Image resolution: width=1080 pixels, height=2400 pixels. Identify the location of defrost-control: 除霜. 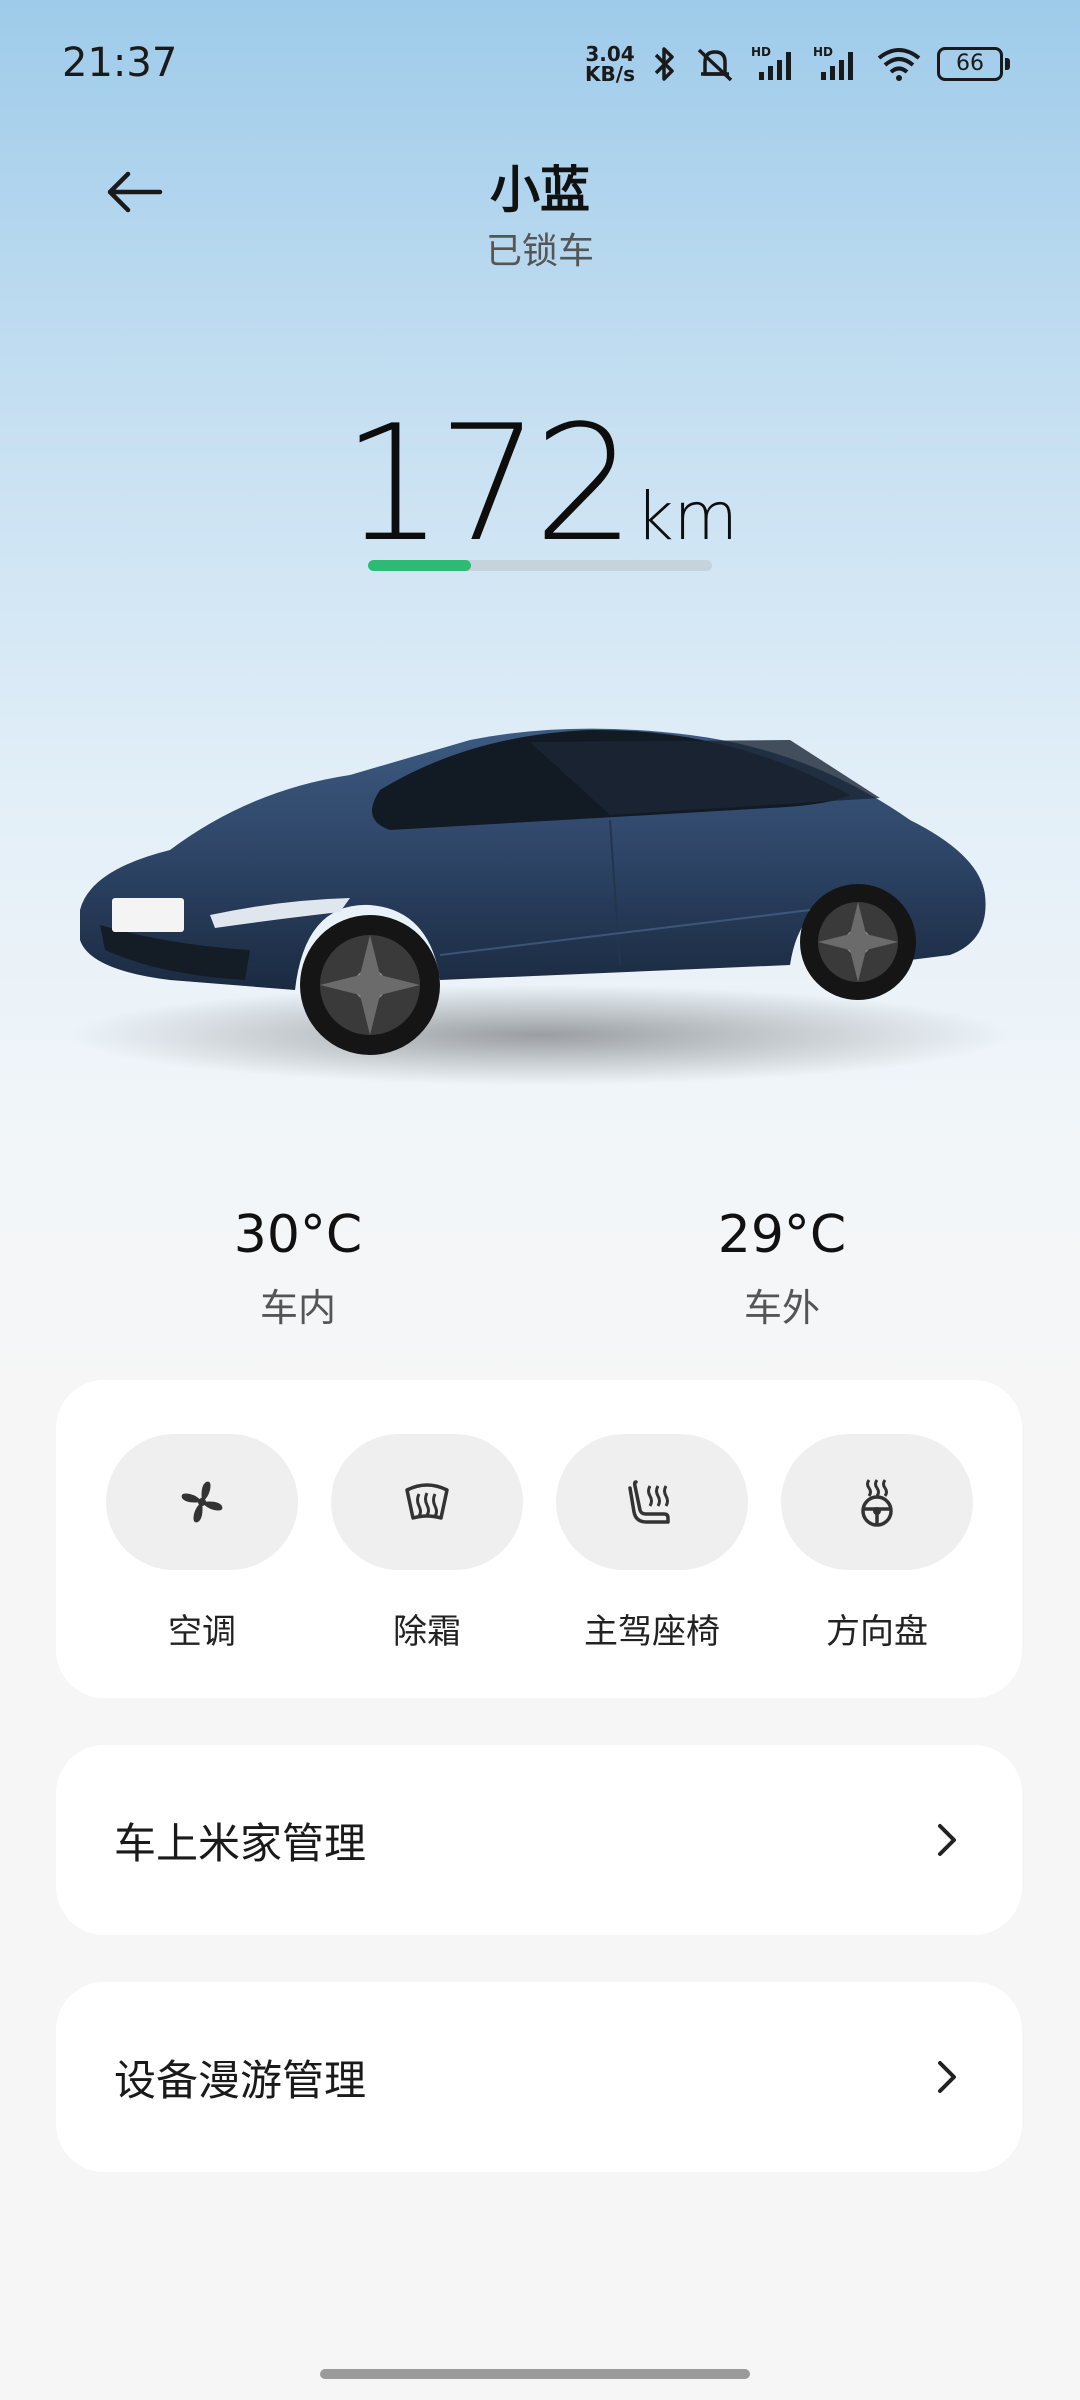
(427, 1543).